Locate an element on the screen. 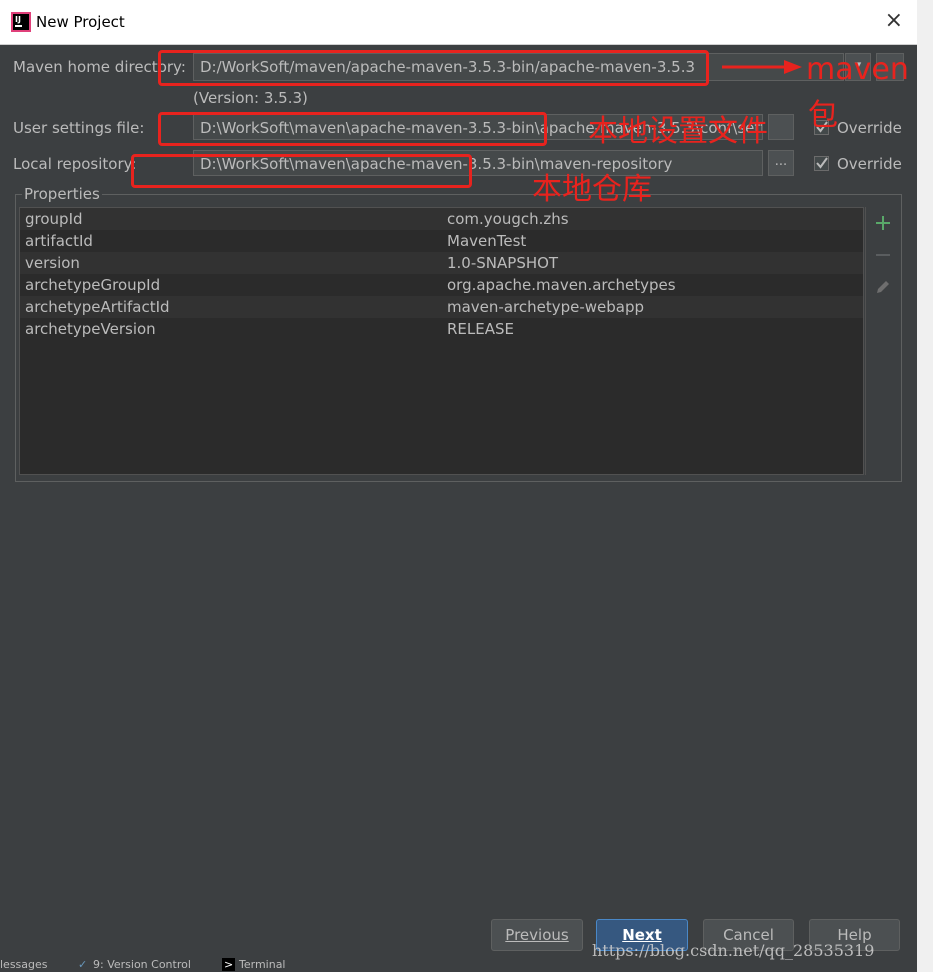 The width and height of the screenshot is (933, 972). property-key: artifactId is located at coordinates (59, 241).